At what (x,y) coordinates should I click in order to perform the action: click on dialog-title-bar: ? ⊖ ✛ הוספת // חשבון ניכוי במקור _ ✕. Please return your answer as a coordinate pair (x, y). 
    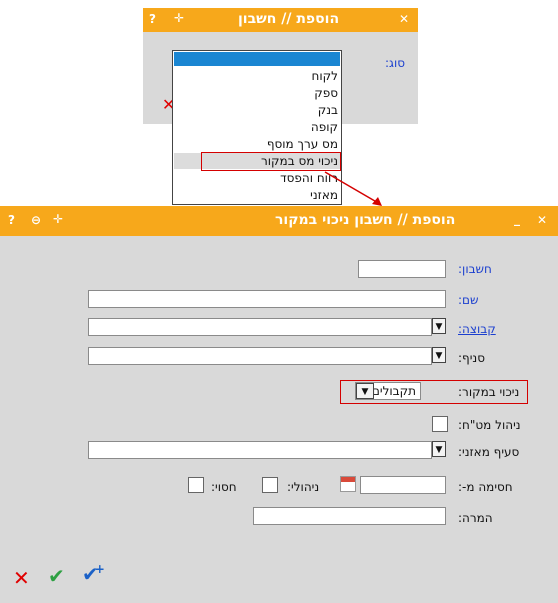
    Looking at the image, I should click on (279, 221).